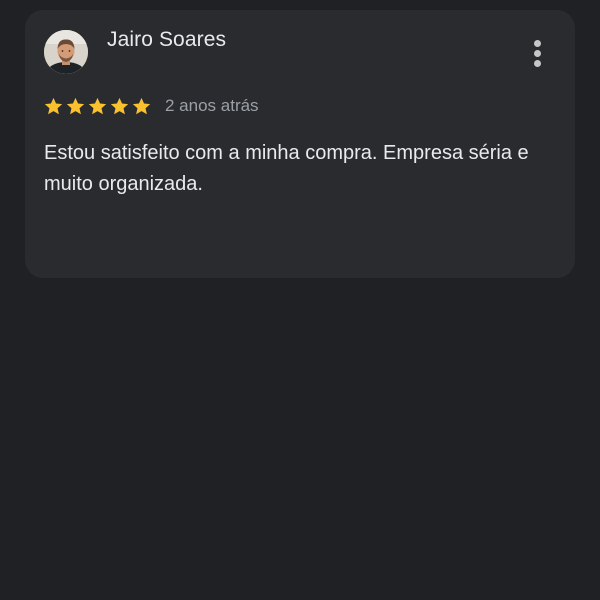 The height and width of the screenshot is (600, 600). I want to click on avatar-photo-icon, so click(66, 52).